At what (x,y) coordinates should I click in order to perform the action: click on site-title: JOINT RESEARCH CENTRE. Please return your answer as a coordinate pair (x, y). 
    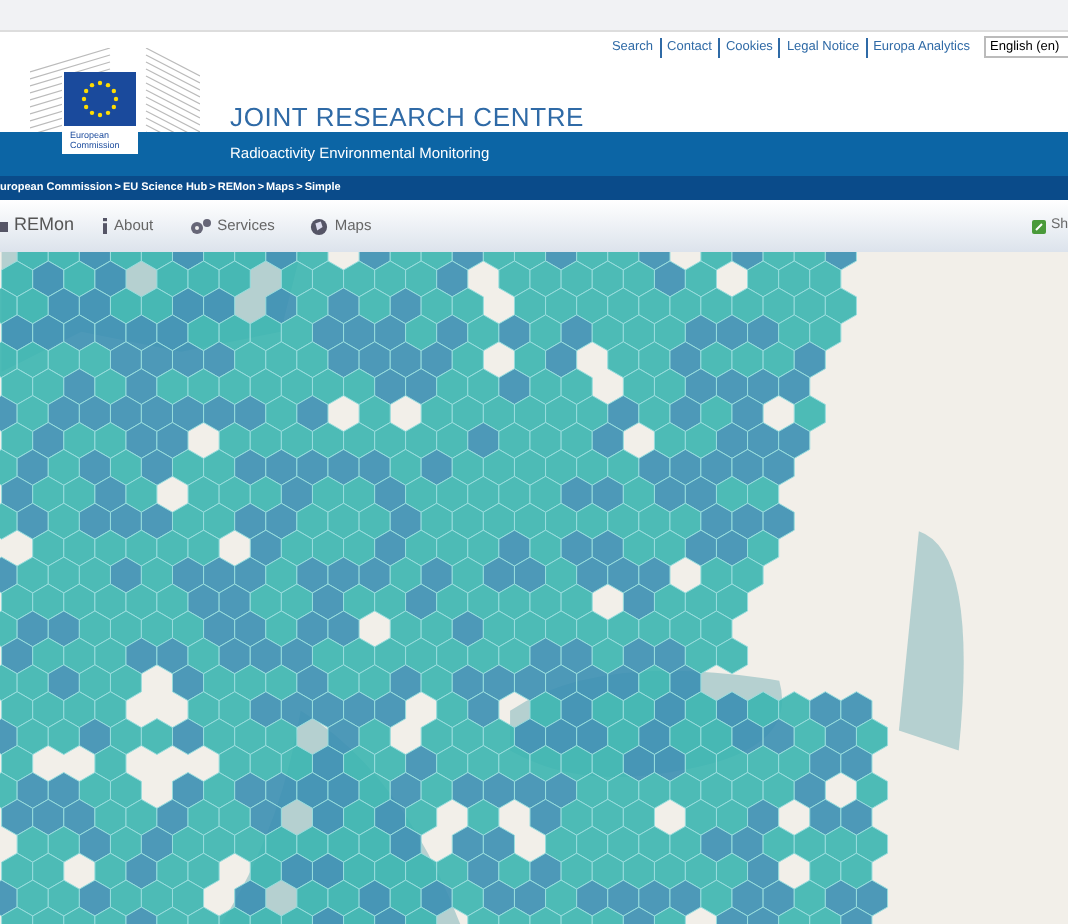
    Looking at the image, I should click on (407, 118).